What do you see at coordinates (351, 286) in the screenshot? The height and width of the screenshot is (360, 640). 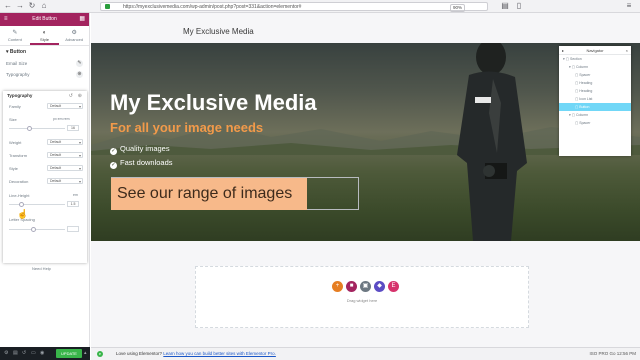 I see `add-template-icon: ■` at bounding box center [351, 286].